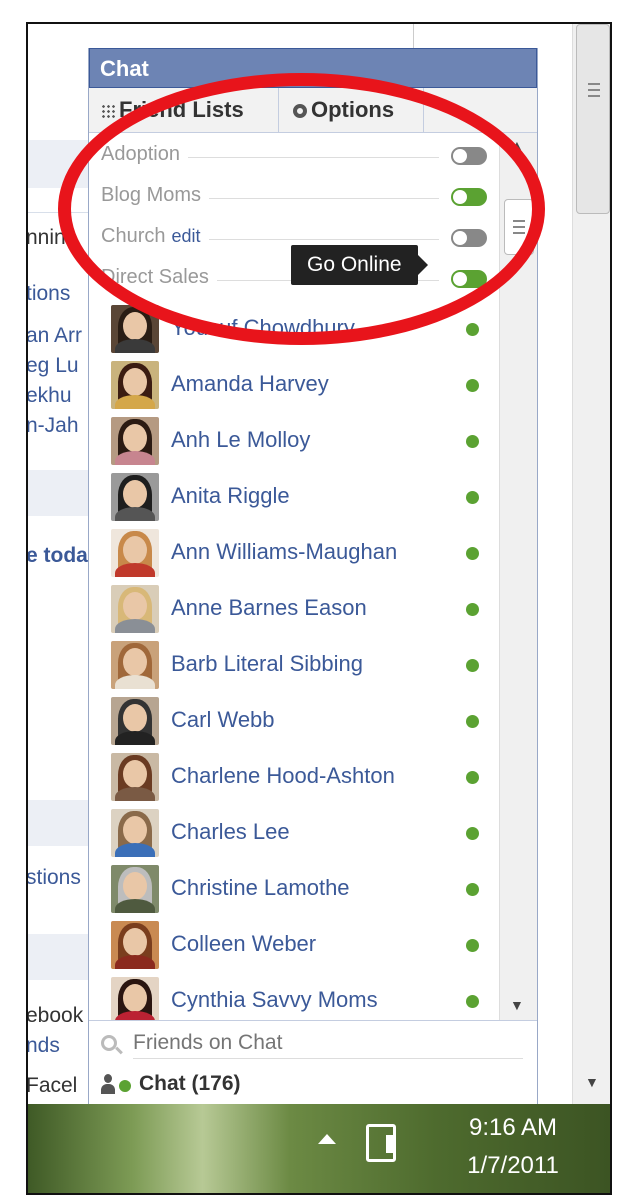 Image resolution: width=635 pixels, height=1197 pixels. What do you see at coordinates (53, 366) in the screenshot?
I see `background-link: eg Lu` at bounding box center [53, 366].